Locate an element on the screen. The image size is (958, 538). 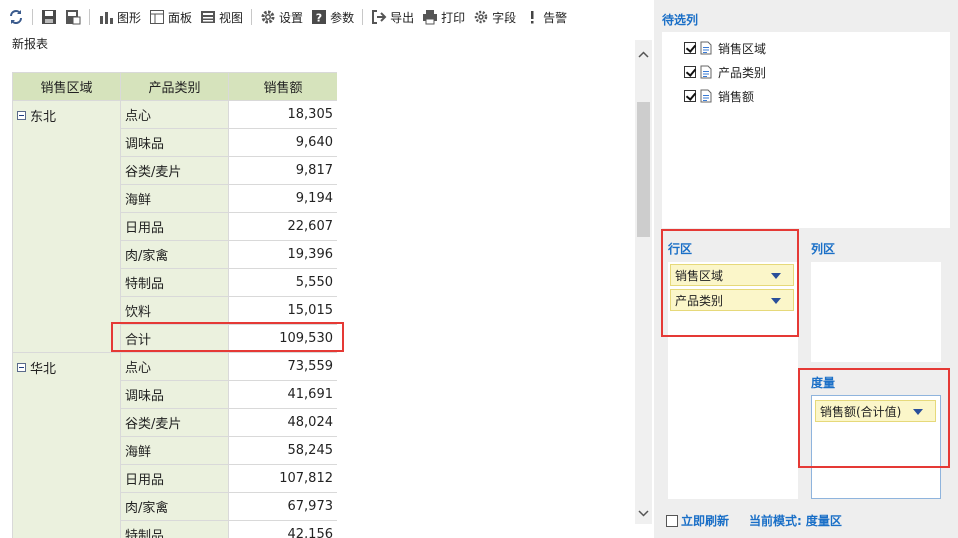
sales-cell: 19,396 is located at coordinates (282, 254).